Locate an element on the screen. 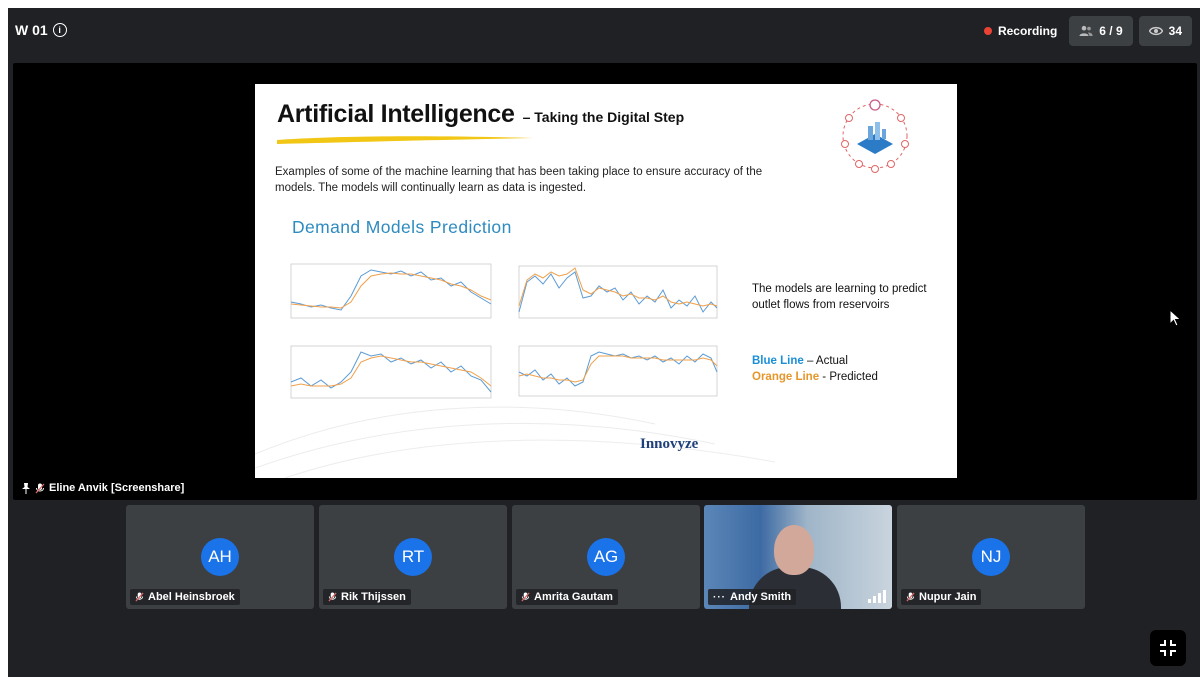 The height and width of the screenshot is (677, 1200). room-title: W 01 i is located at coordinates (41, 30).